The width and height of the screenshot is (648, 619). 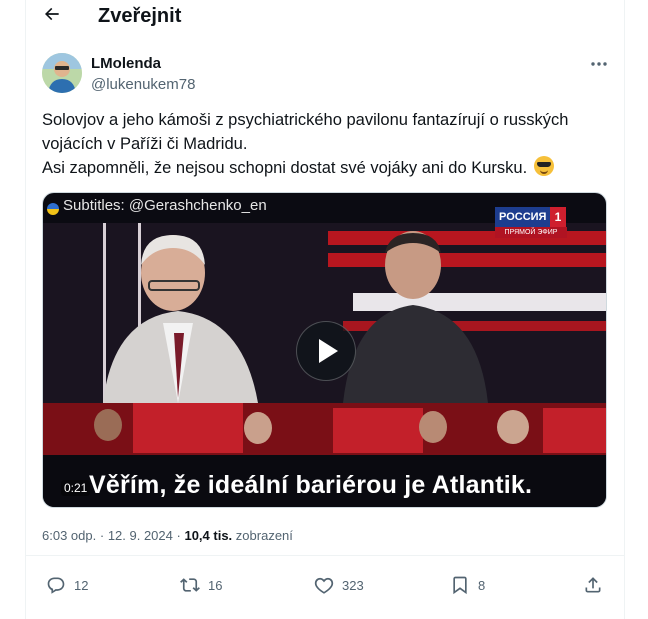 I want to click on heart-icon, so click(x=324, y=585).